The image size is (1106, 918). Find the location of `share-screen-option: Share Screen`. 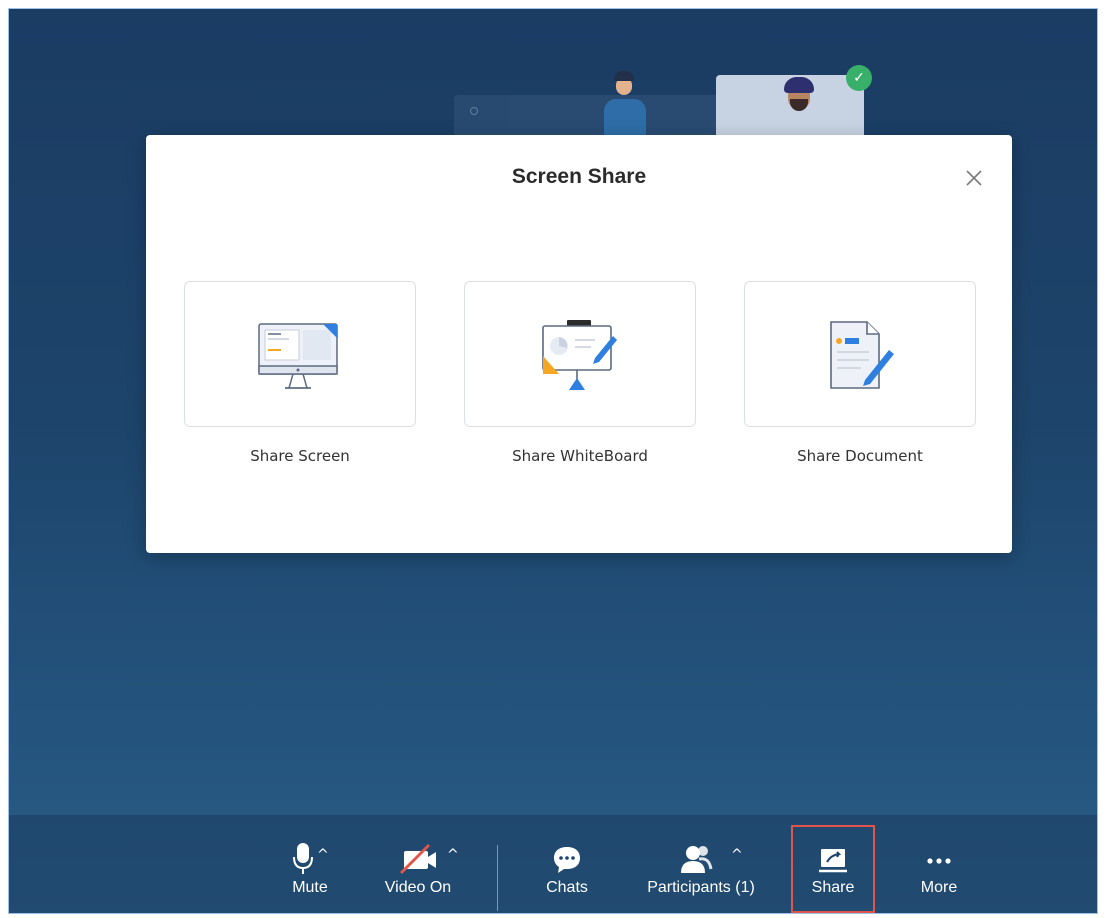

share-screen-option: Share Screen is located at coordinates (300, 373).